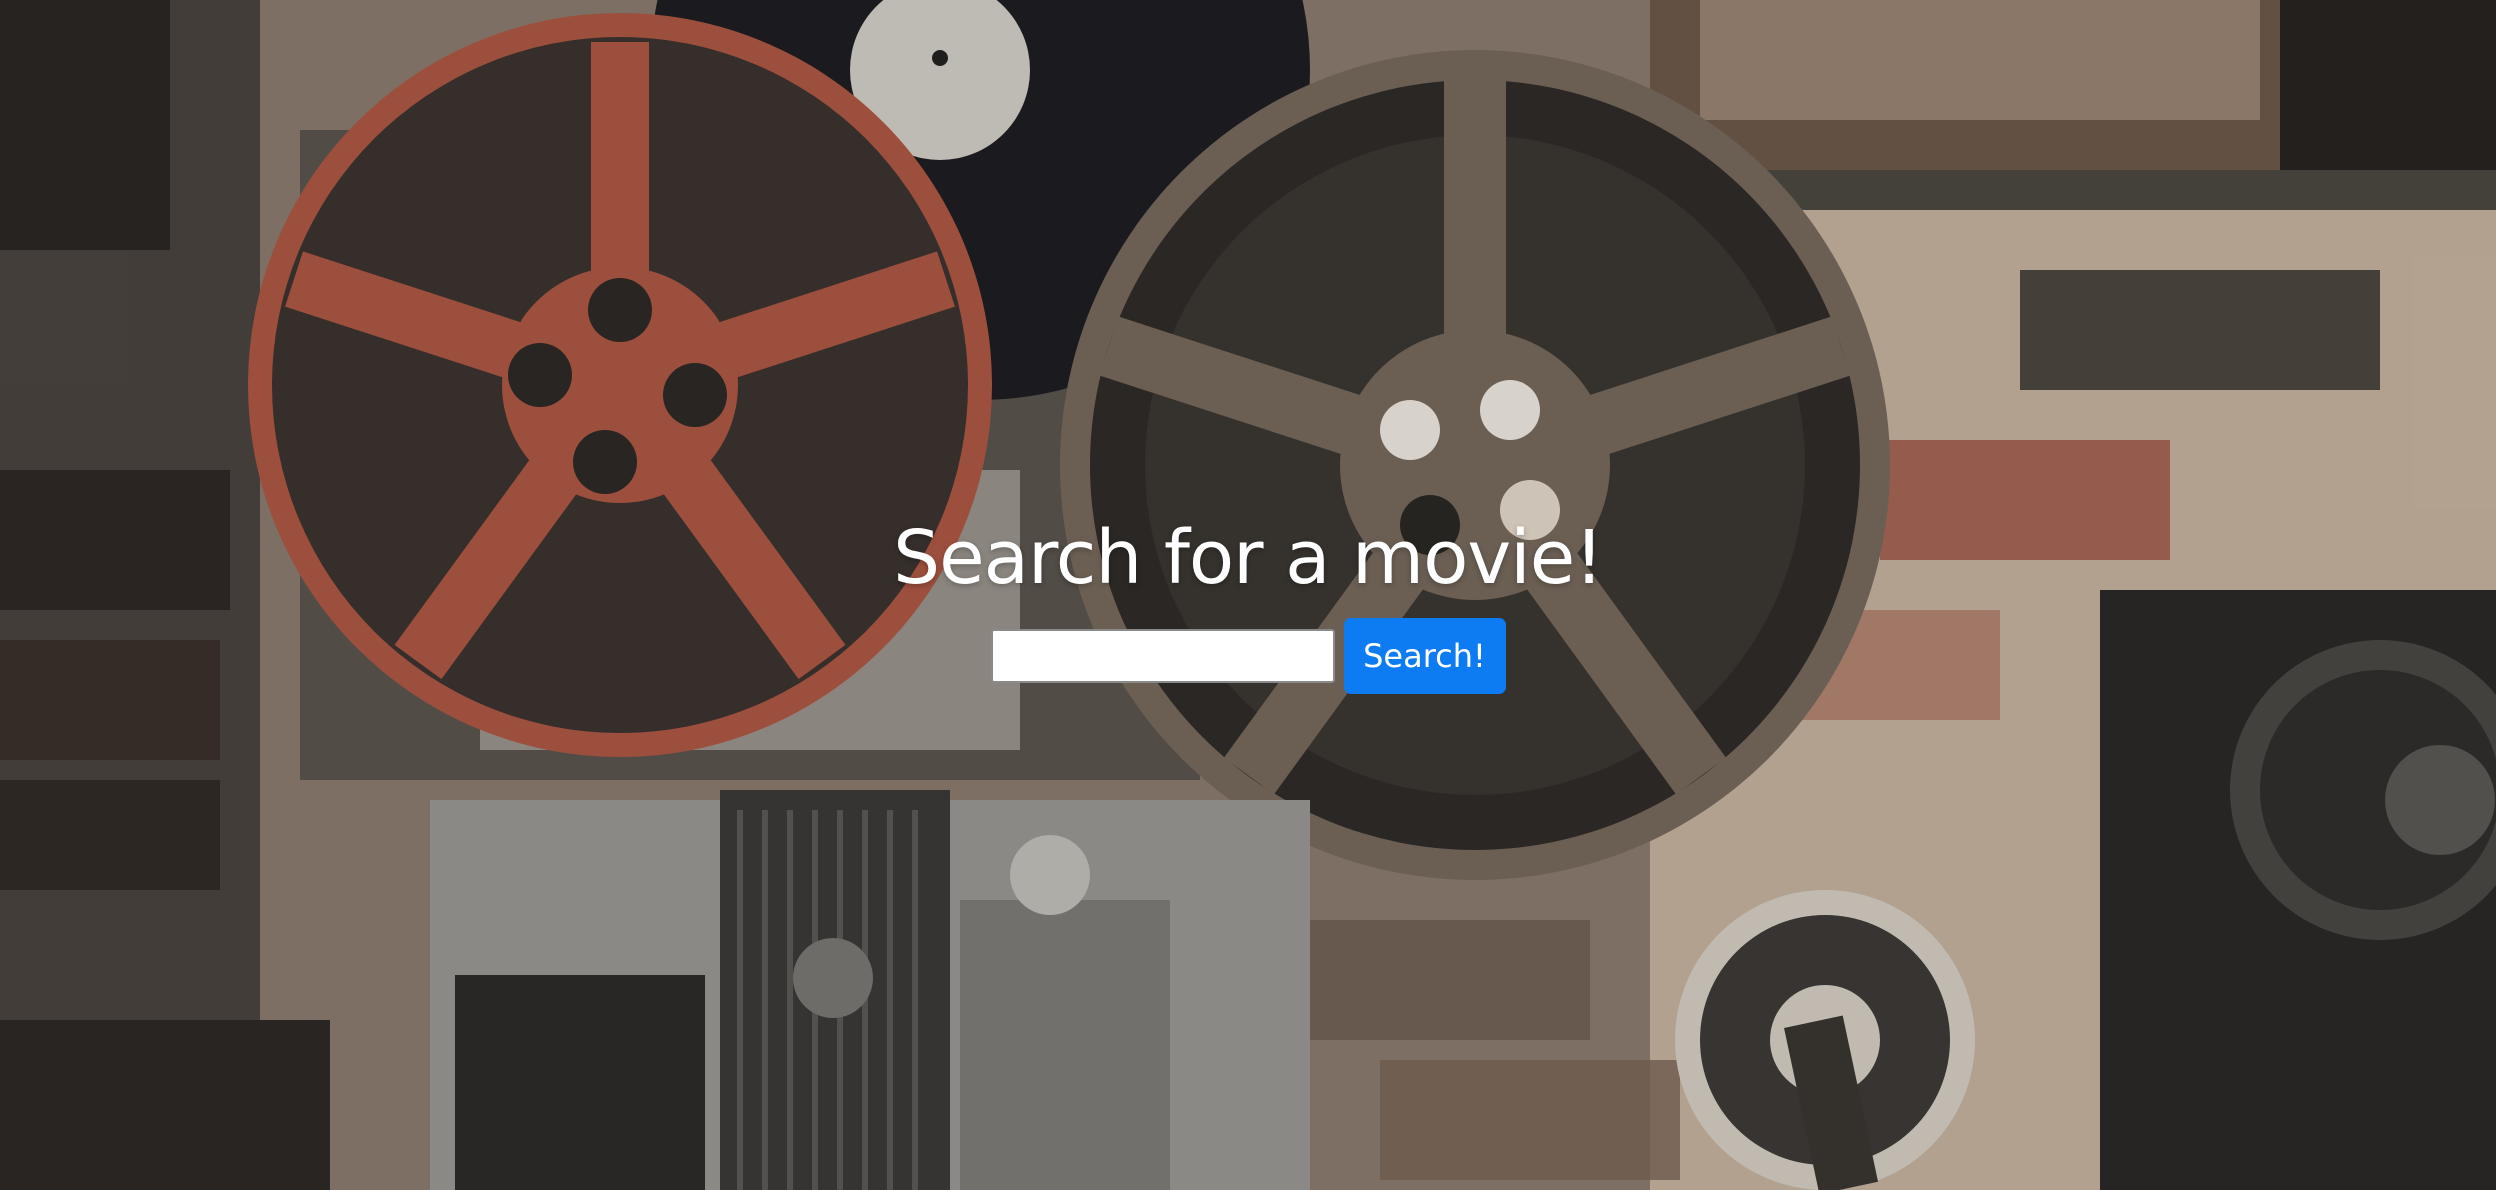  What do you see at coordinates (1162, 656) in the screenshot?
I see `search-input` at bounding box center [1162, 656].